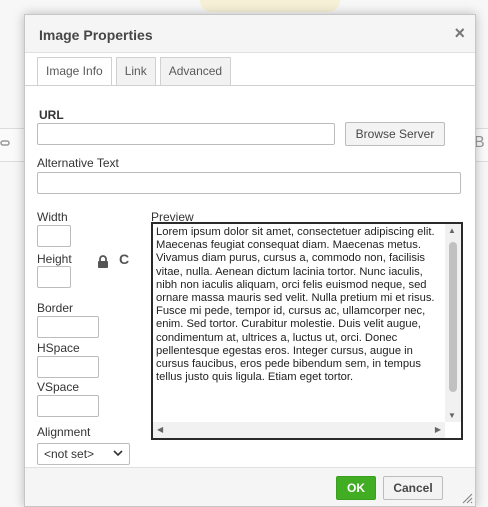 The height and width of the screenshot is (507, 488). Describe the element at coordinates (51, 115) in the screenshot. I see `url-label: URL` at that location.